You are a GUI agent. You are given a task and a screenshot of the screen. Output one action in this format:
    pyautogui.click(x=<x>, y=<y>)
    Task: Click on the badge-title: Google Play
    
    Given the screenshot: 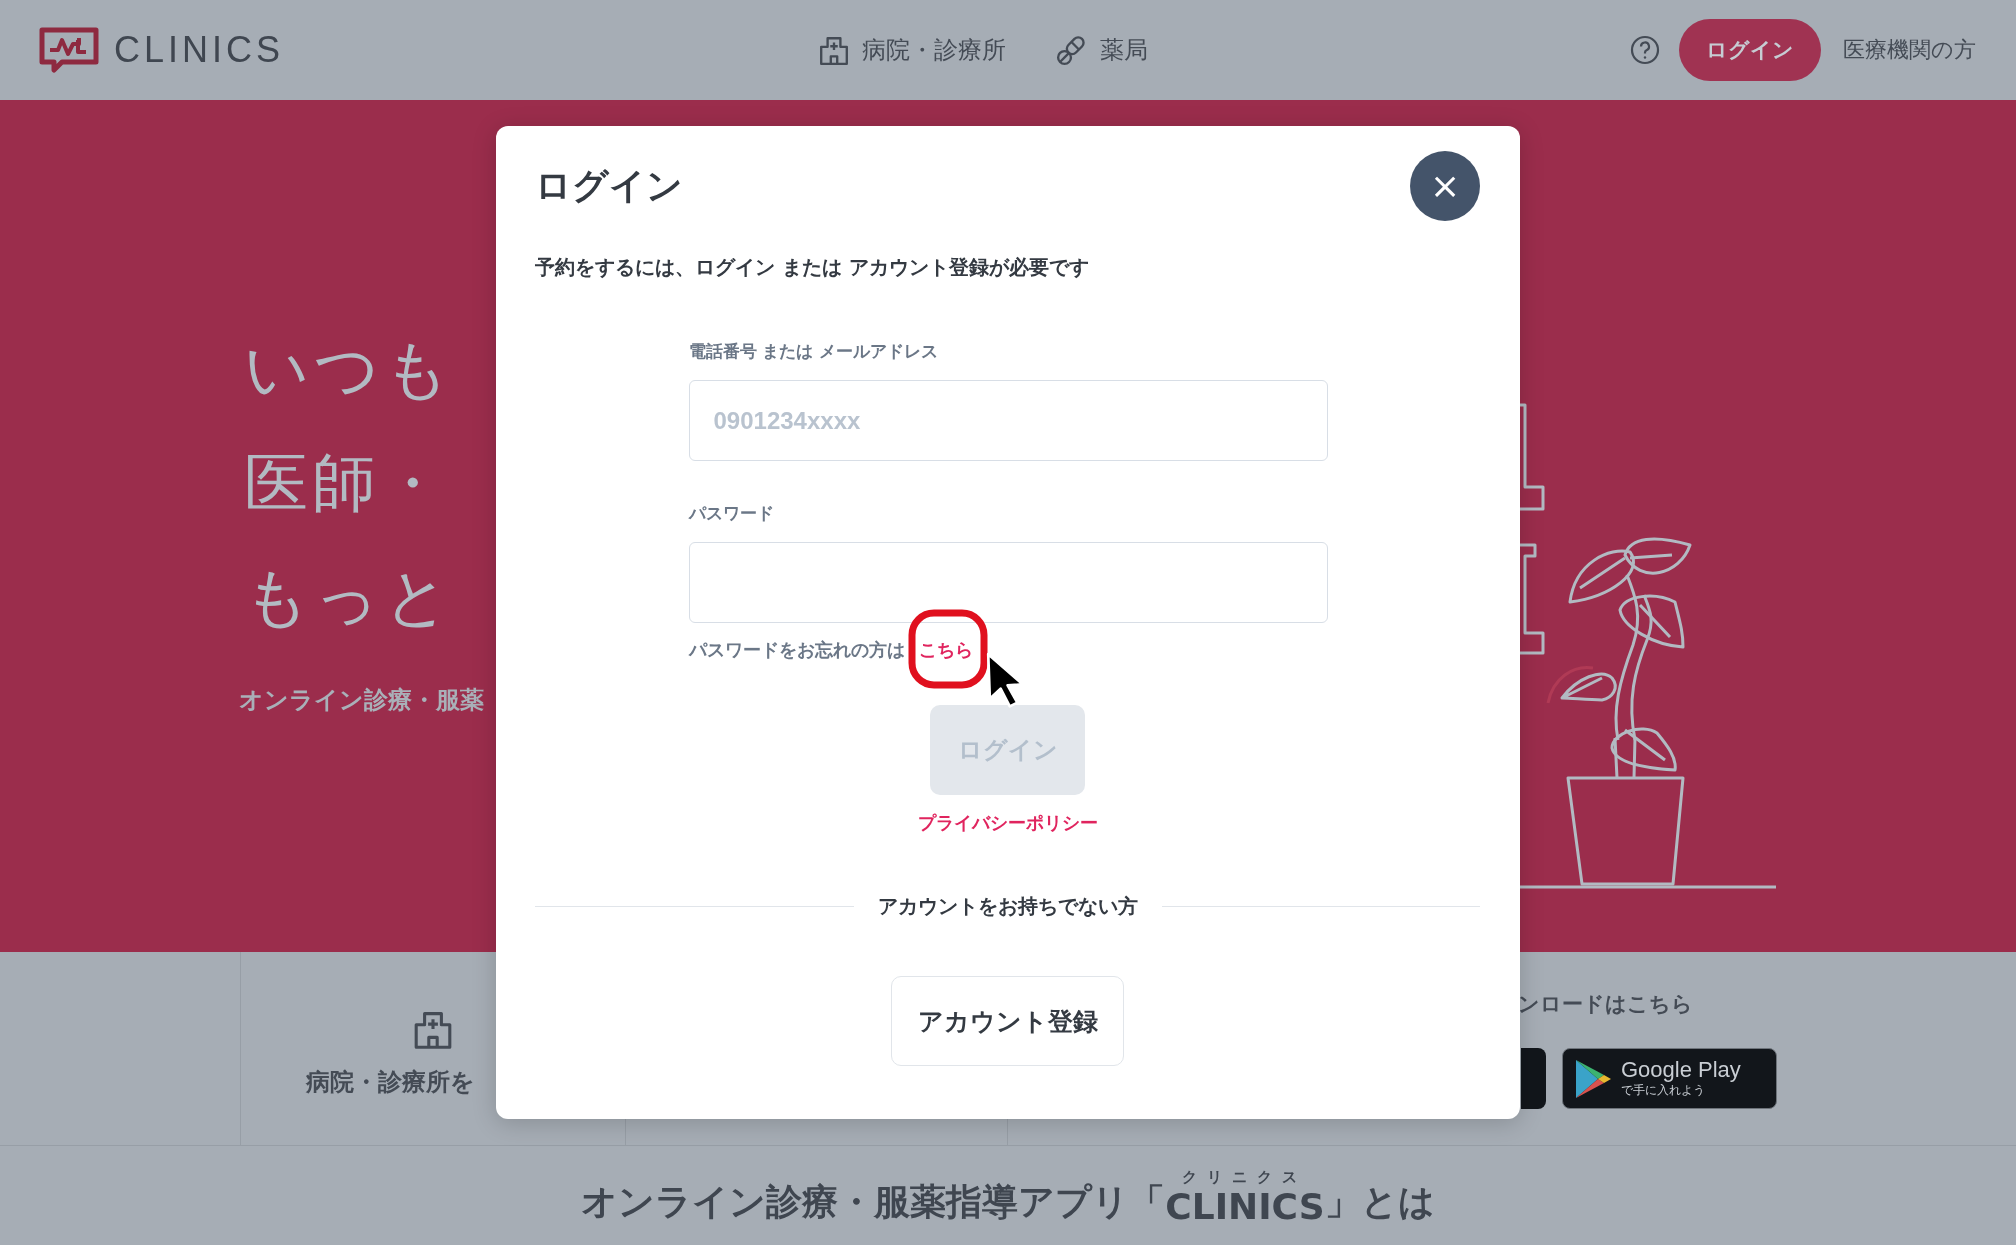 What is the action you would take?
    pyautogui.click(x=1681, y=1070)
    